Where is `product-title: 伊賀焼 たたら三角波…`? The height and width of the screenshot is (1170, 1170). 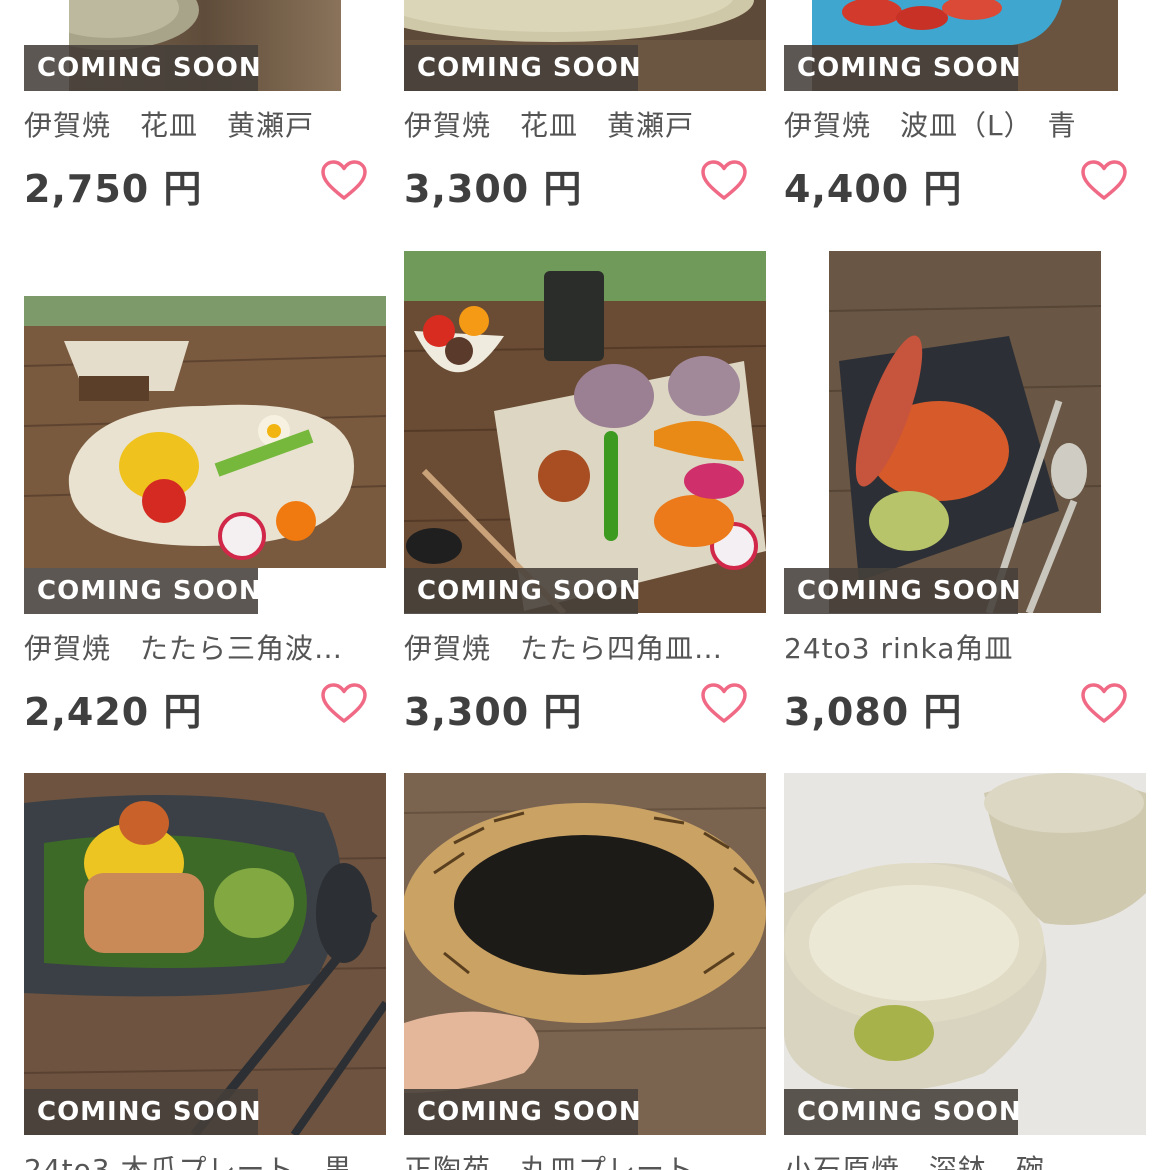 product-title: 伊賀焼 たたら三角波… is located at coordinates (199, 647).